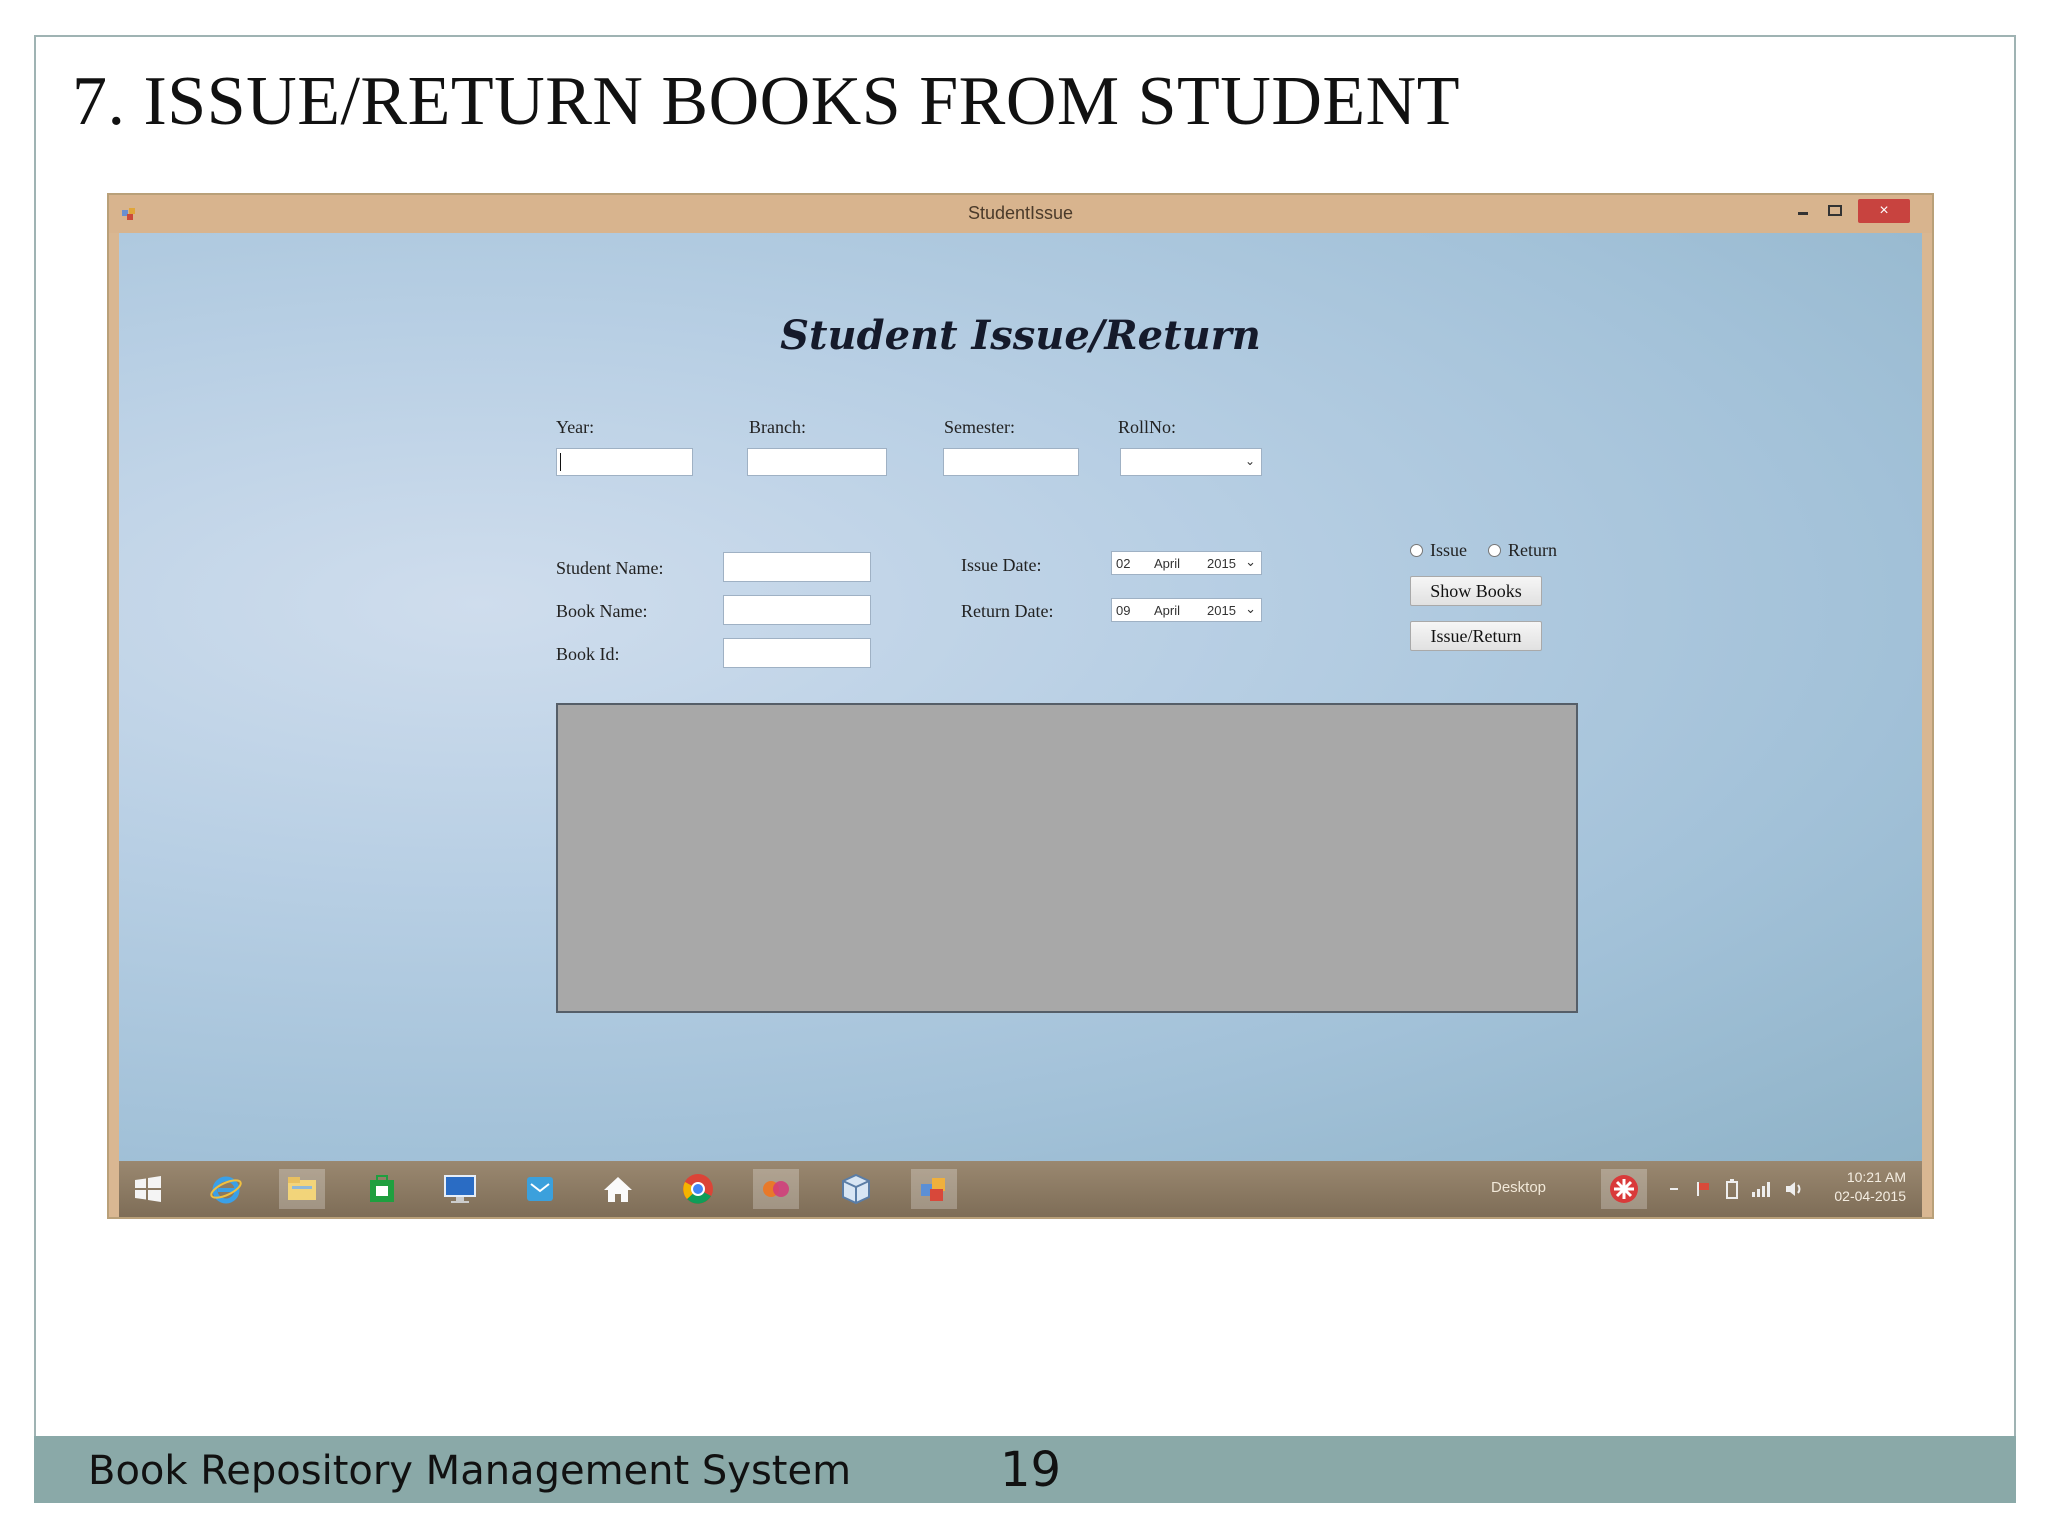 Image resolution: width=2048 pixels, height=1536 pixels. What do you see at coordinates (1870, 1196) in the screenshot?
I see `clock-date: 02-04-2015` at bounding box center [1870, 1196].